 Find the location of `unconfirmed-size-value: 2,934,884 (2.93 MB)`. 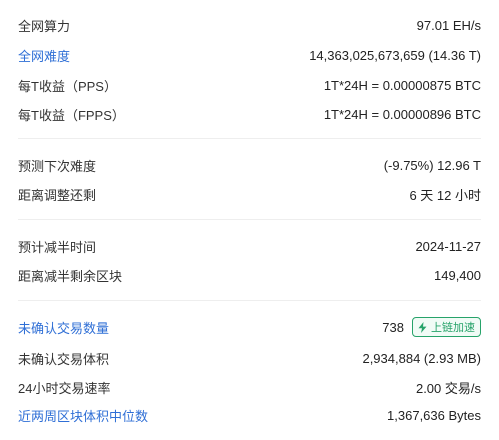

unconfirmed-size-value: 2,934,884 (2.93 MB) is located at coordinates (421, 358).